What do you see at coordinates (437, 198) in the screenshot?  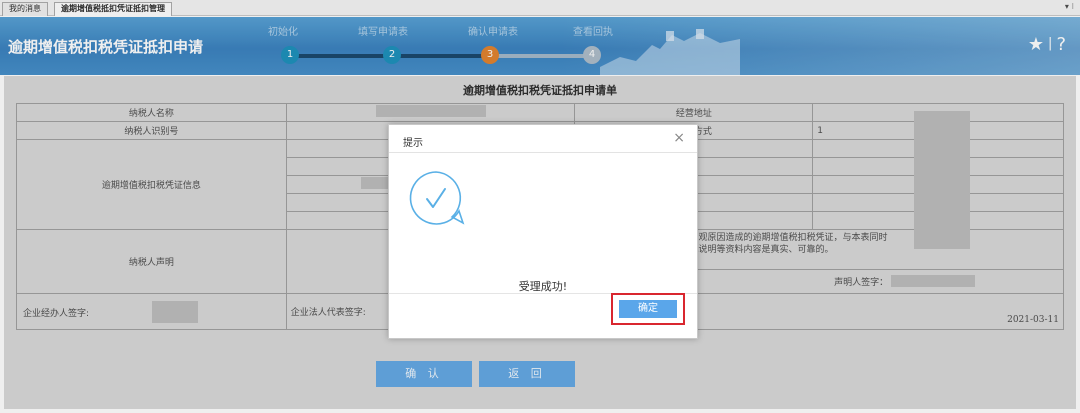 I see `success-check-icon` at bounding box center [437, 198].